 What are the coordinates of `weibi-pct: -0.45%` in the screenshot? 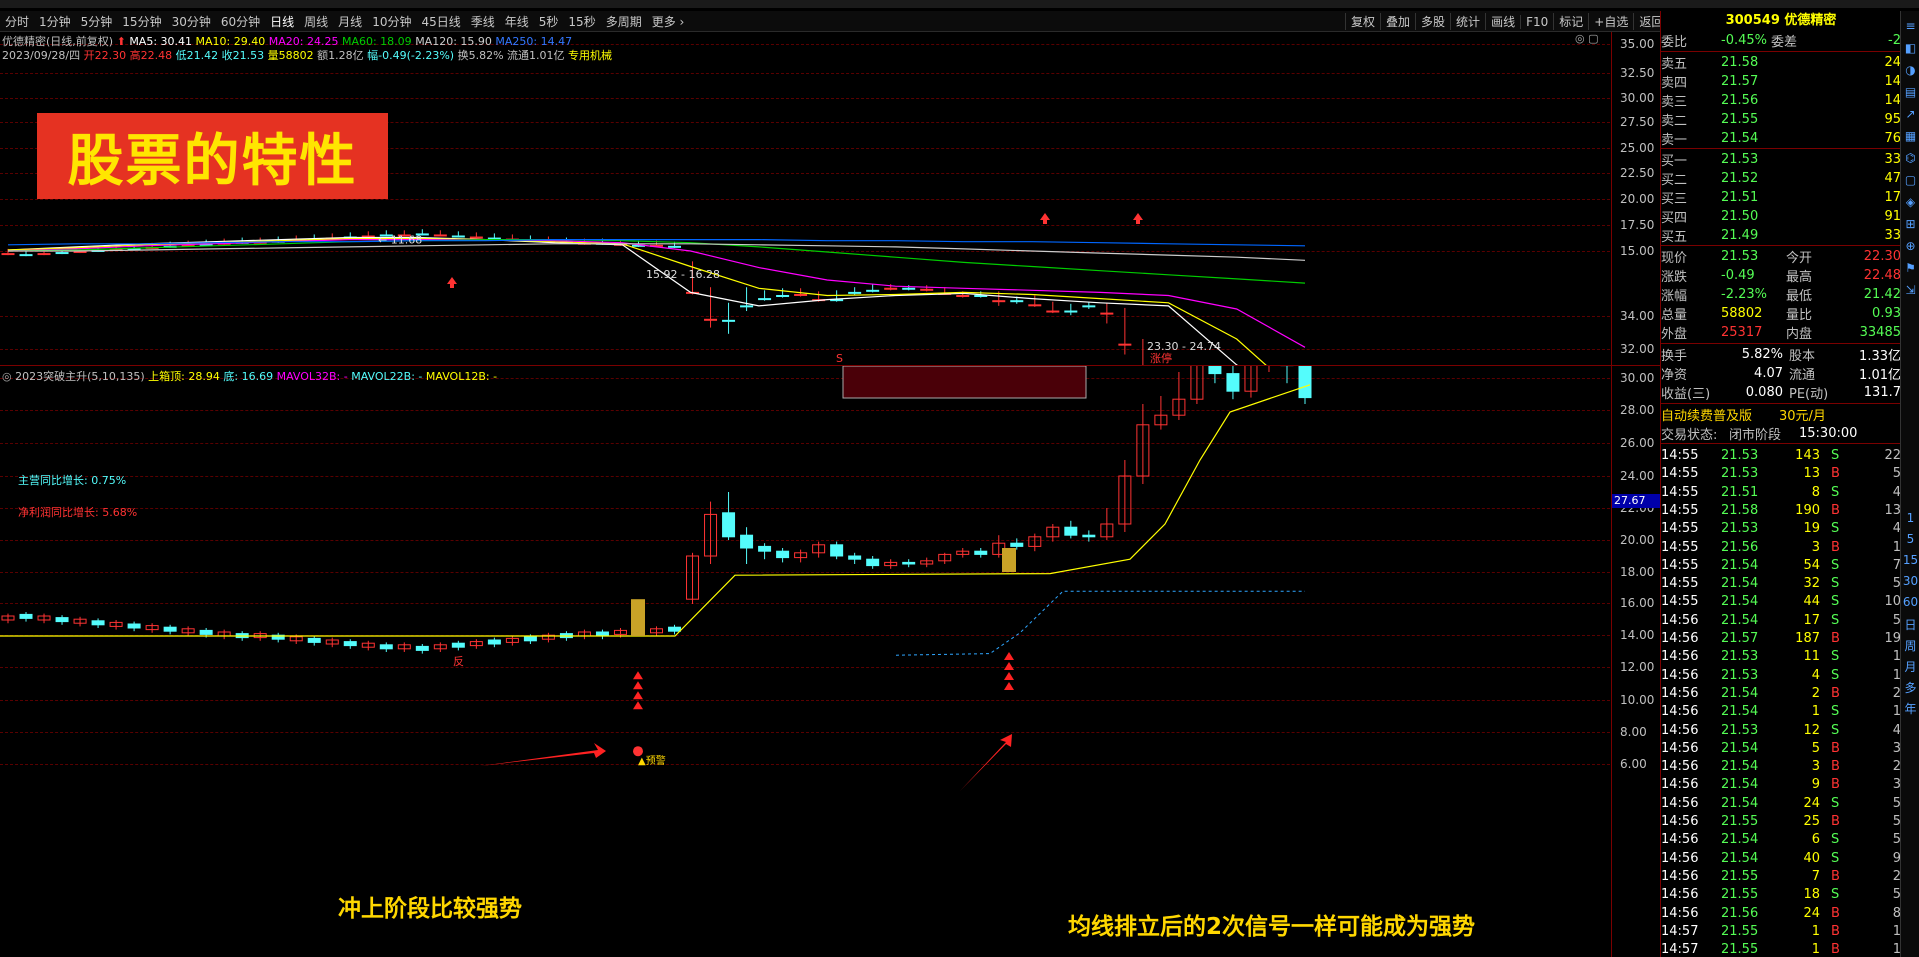 It's located at (1744, 40).